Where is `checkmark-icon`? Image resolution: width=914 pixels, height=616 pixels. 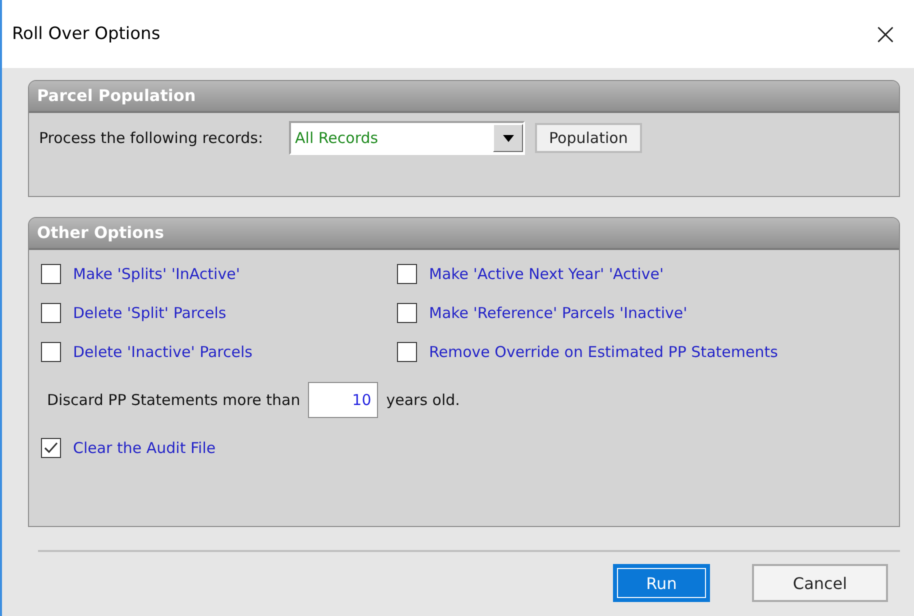
checkmark-icon is located at coordinates (51, 448).